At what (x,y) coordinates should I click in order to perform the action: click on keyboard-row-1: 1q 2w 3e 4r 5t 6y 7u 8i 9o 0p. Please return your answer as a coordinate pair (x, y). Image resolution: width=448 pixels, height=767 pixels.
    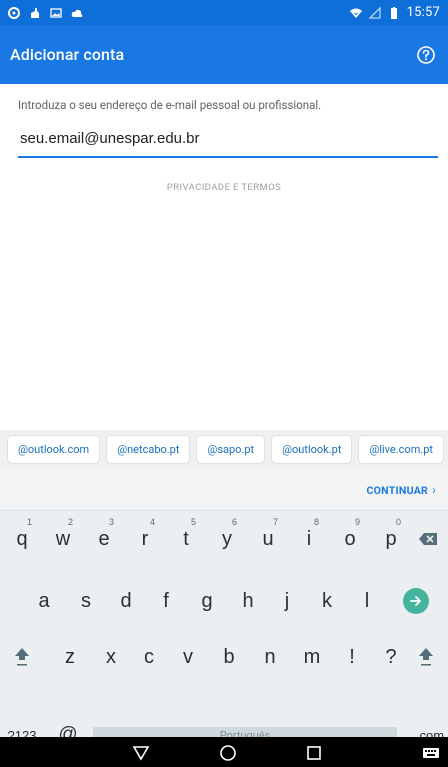
    Looking at the image, I should click on (224, 539).